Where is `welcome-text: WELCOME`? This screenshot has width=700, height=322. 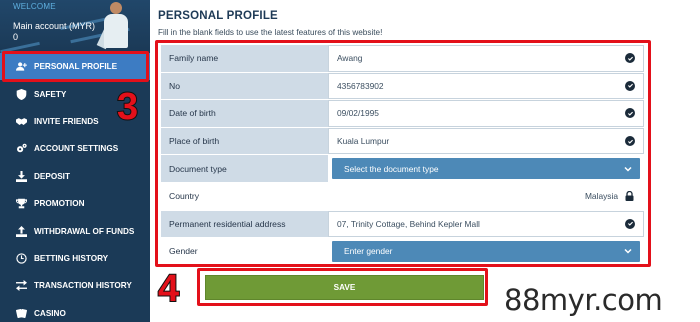
welcome-text: WELCOME is located at coordinates (34, 6).